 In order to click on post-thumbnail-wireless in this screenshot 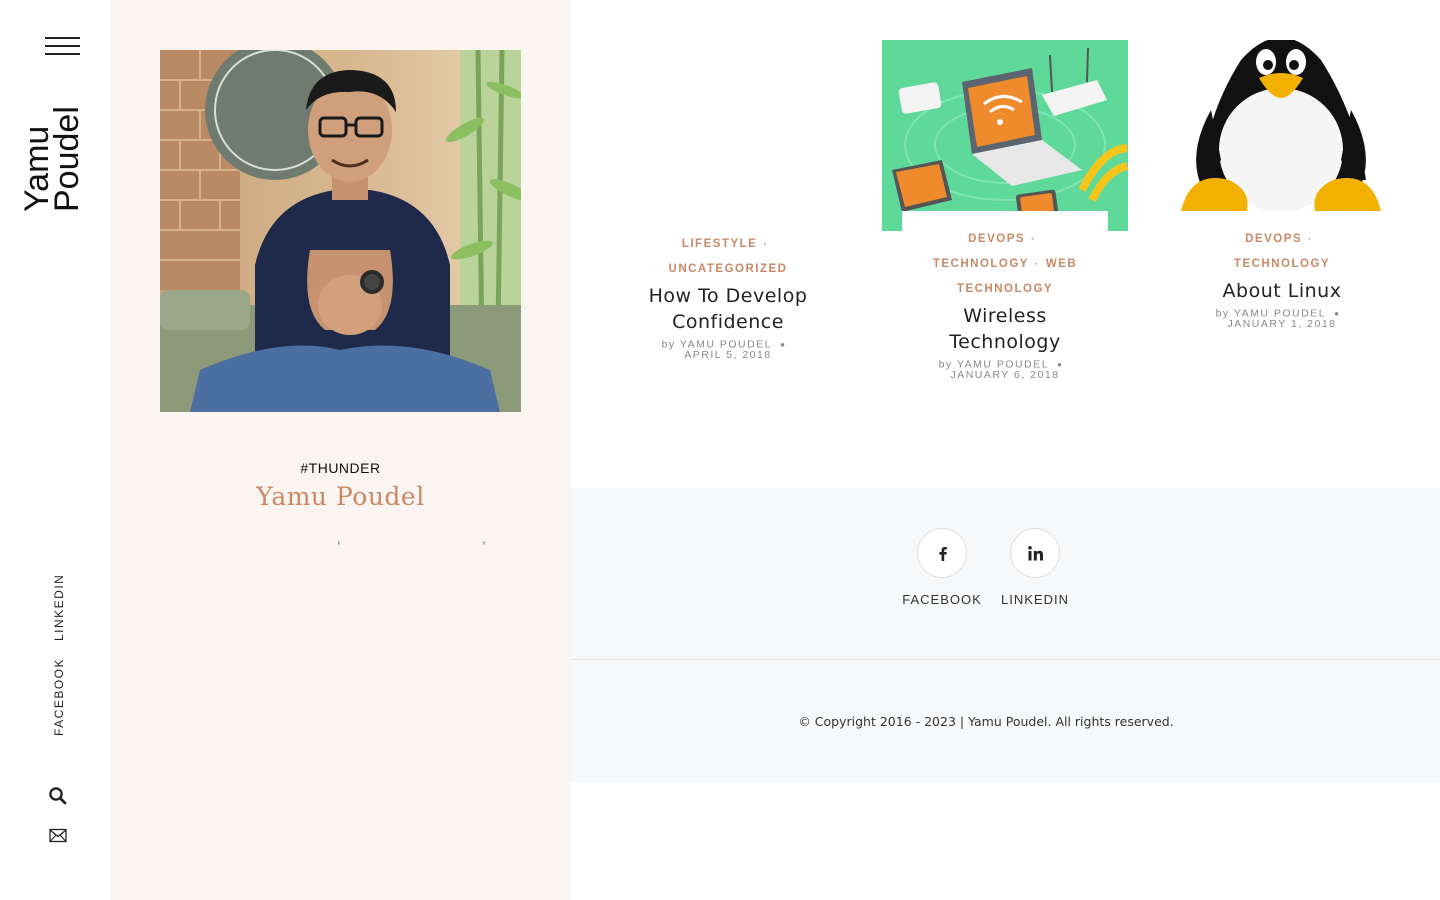, I will do `click(1005, 135)`.